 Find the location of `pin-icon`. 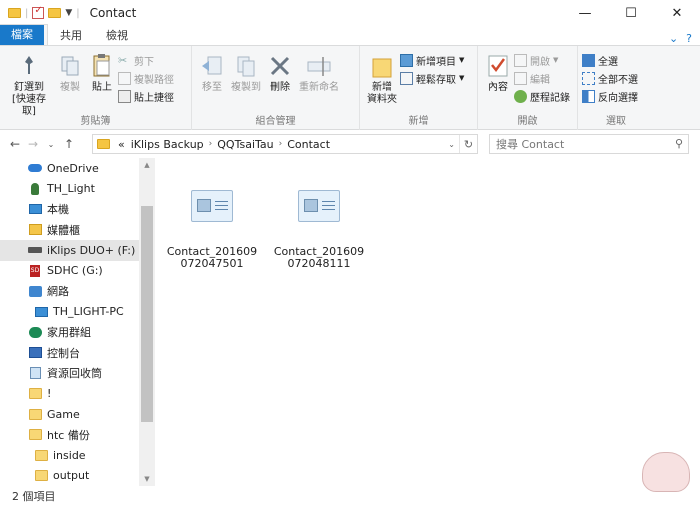

pin-icon is located at coordinates (29, 66).